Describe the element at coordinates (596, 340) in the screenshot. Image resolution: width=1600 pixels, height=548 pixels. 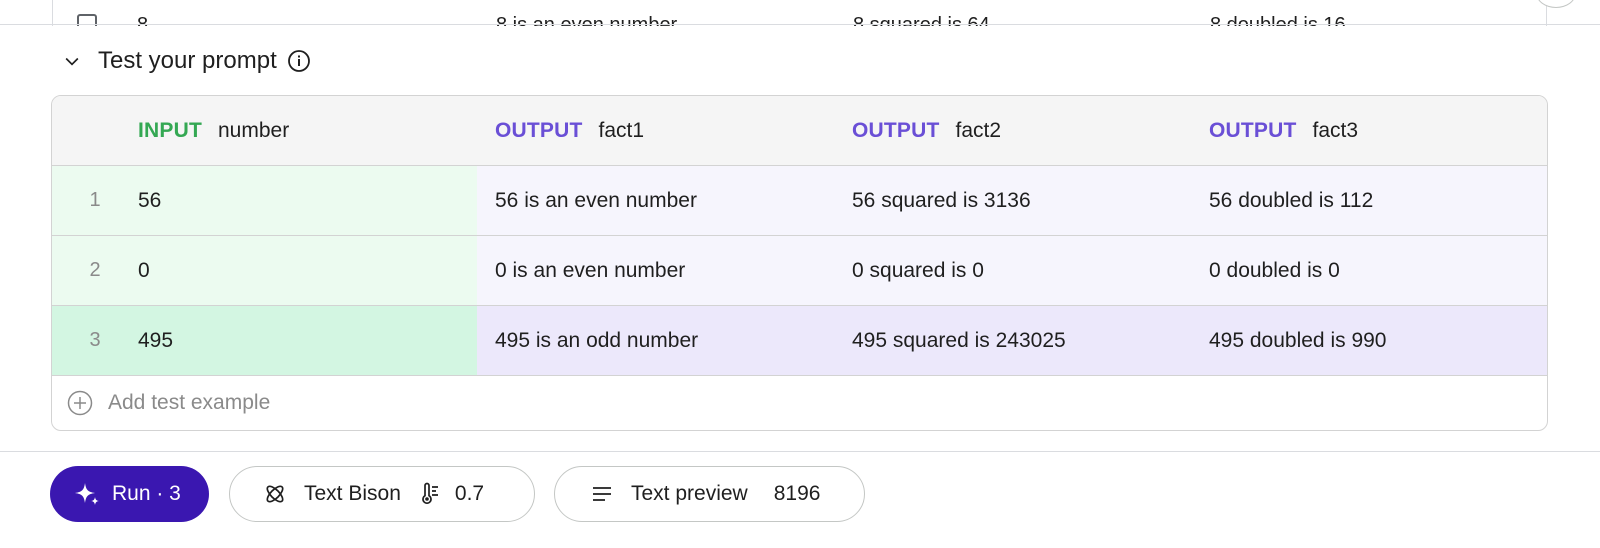
I see `cell-fact1: 495 is an odd number` at that location.